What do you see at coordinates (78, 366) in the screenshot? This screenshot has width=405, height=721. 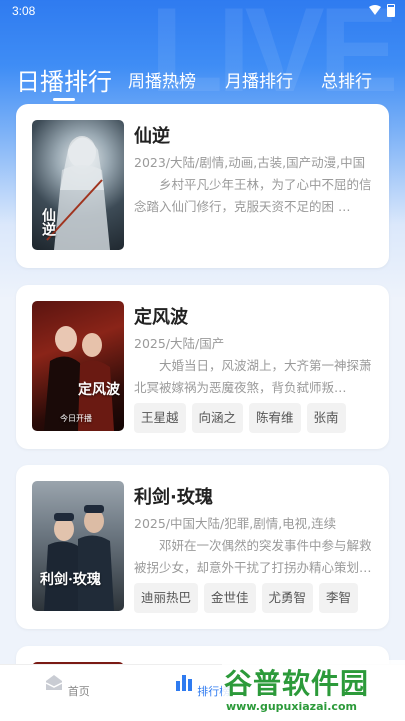 I see `poster-image: 定风波 今日开播` at bounding box center [78, 366].